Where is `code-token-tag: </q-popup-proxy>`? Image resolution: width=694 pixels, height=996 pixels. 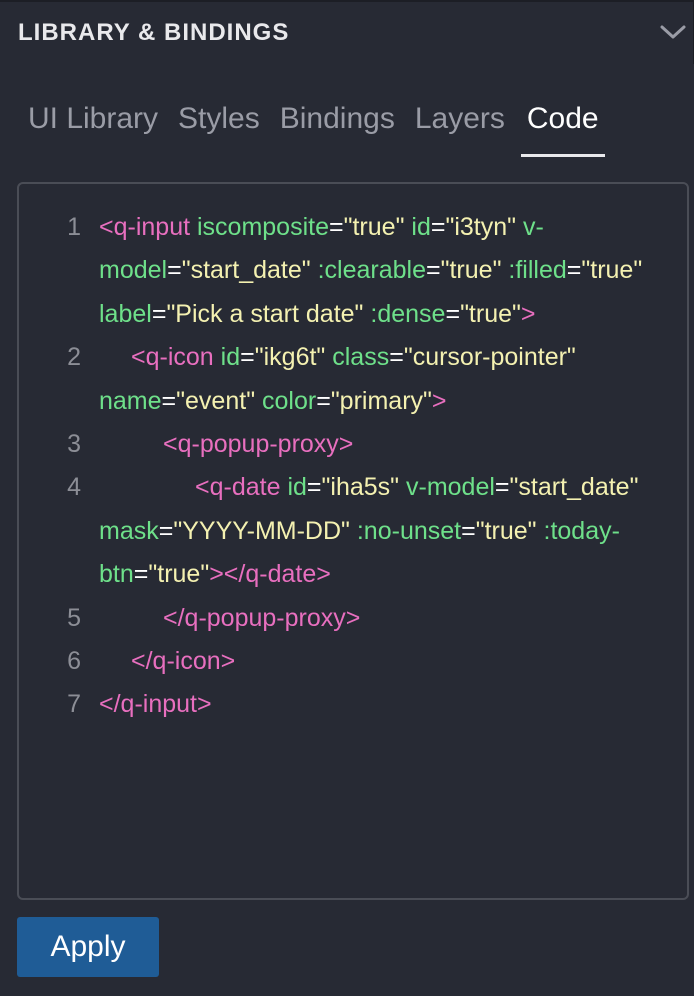
code-token-tag: </q-popup-proxy> is located at coordinates (262, 617).